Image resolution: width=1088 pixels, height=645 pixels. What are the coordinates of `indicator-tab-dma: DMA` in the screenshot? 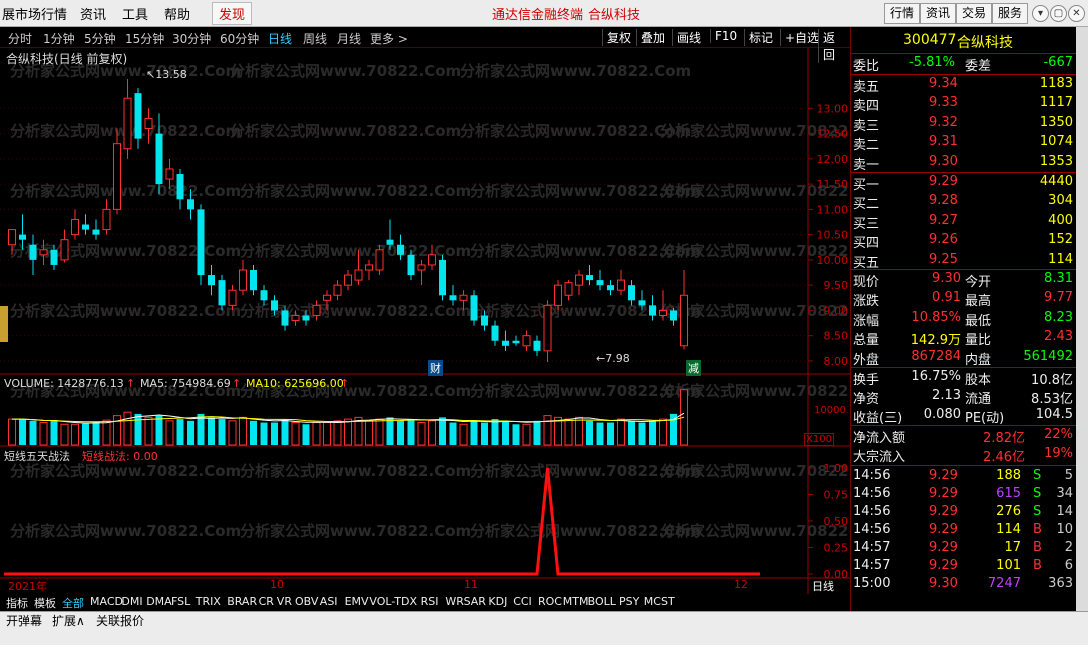 It's located at (159, 601).